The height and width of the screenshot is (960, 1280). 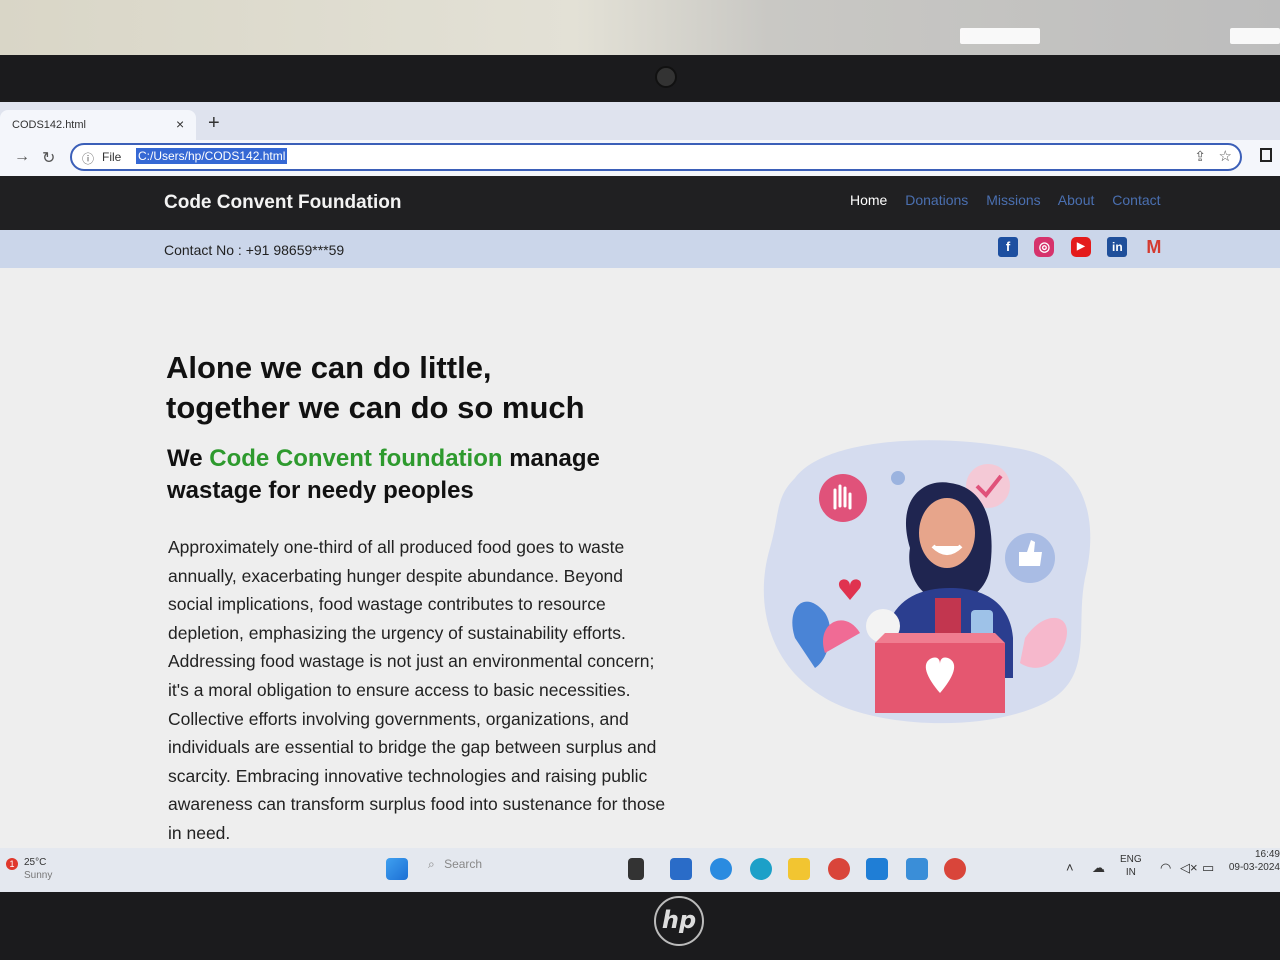 I want to click on office-background, so click(x=640, y=30).